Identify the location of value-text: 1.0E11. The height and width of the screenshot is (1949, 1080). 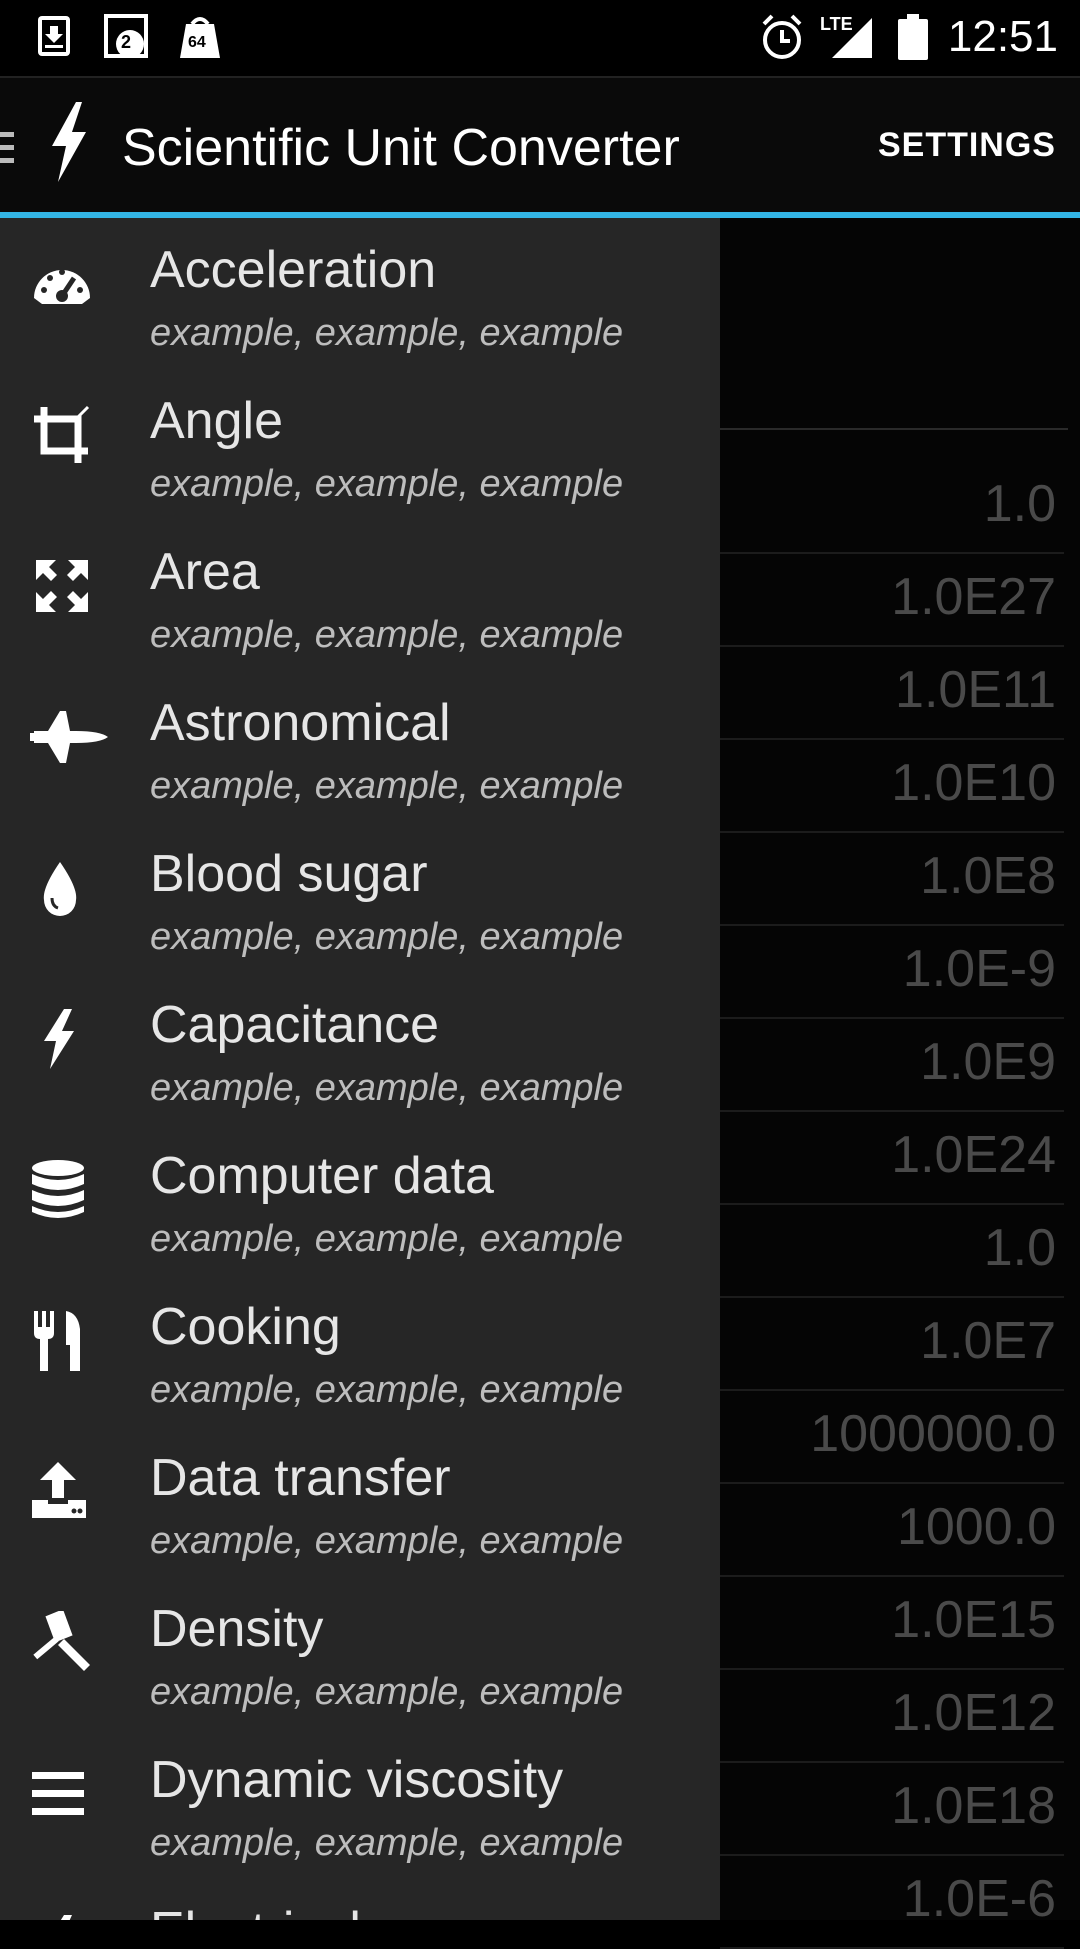
(975, 690).